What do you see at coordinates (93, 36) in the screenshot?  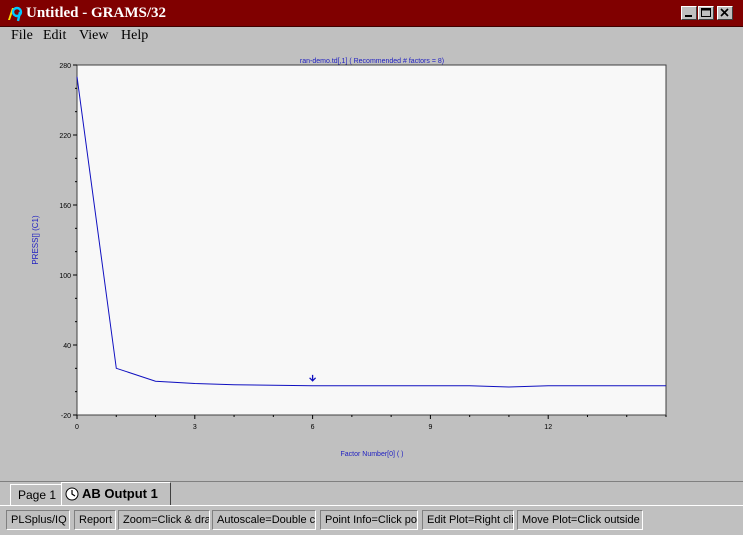 I see `menu-view: View` at bounding box center [93, 36].